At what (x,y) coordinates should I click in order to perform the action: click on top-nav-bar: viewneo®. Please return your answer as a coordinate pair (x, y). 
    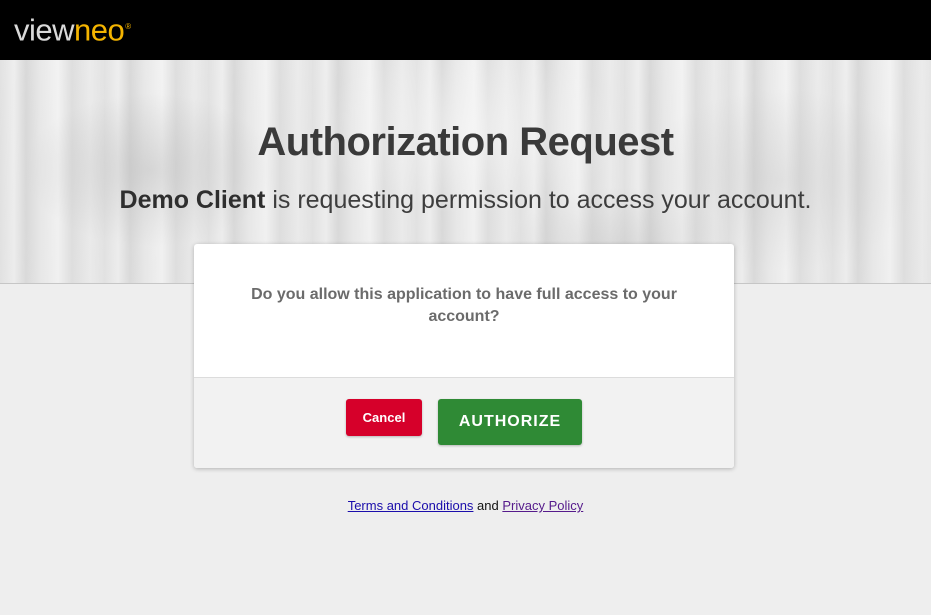
    Looking at the image, I should click on (465, 30).